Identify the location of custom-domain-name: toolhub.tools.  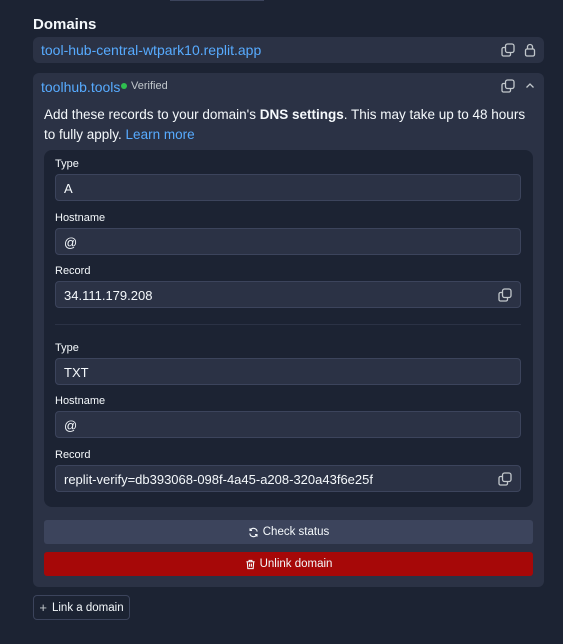
(80, 87).